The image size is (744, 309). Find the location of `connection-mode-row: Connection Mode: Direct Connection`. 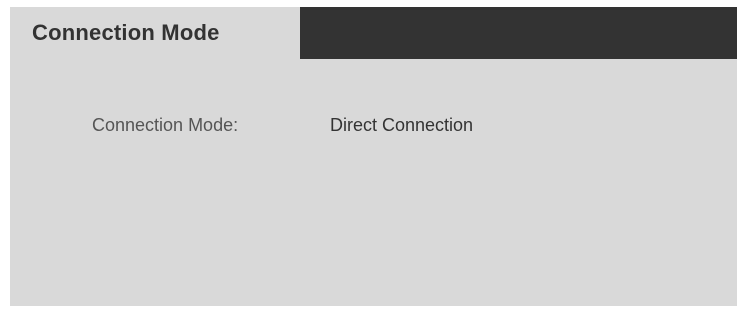

connection-mode-row: Connection Mode: Direct Connection is located at coordinates (373, 125).